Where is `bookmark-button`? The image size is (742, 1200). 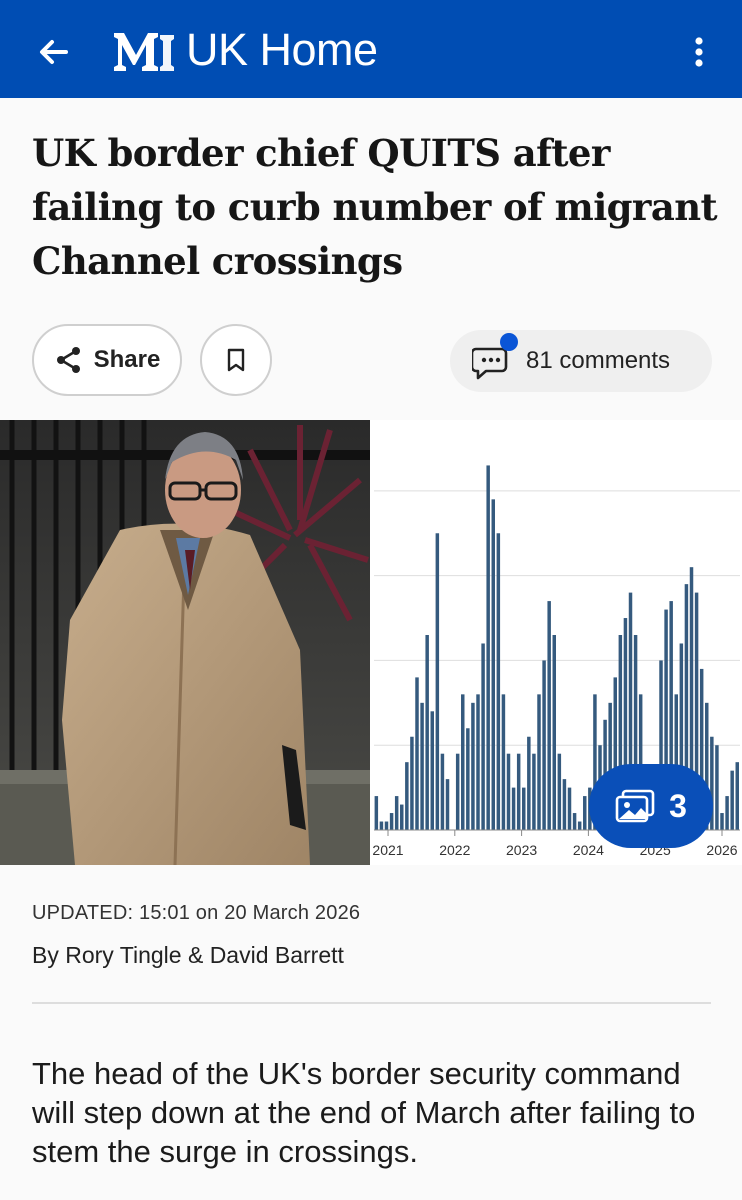 bookmark-button is located at coordinates (236, 360).